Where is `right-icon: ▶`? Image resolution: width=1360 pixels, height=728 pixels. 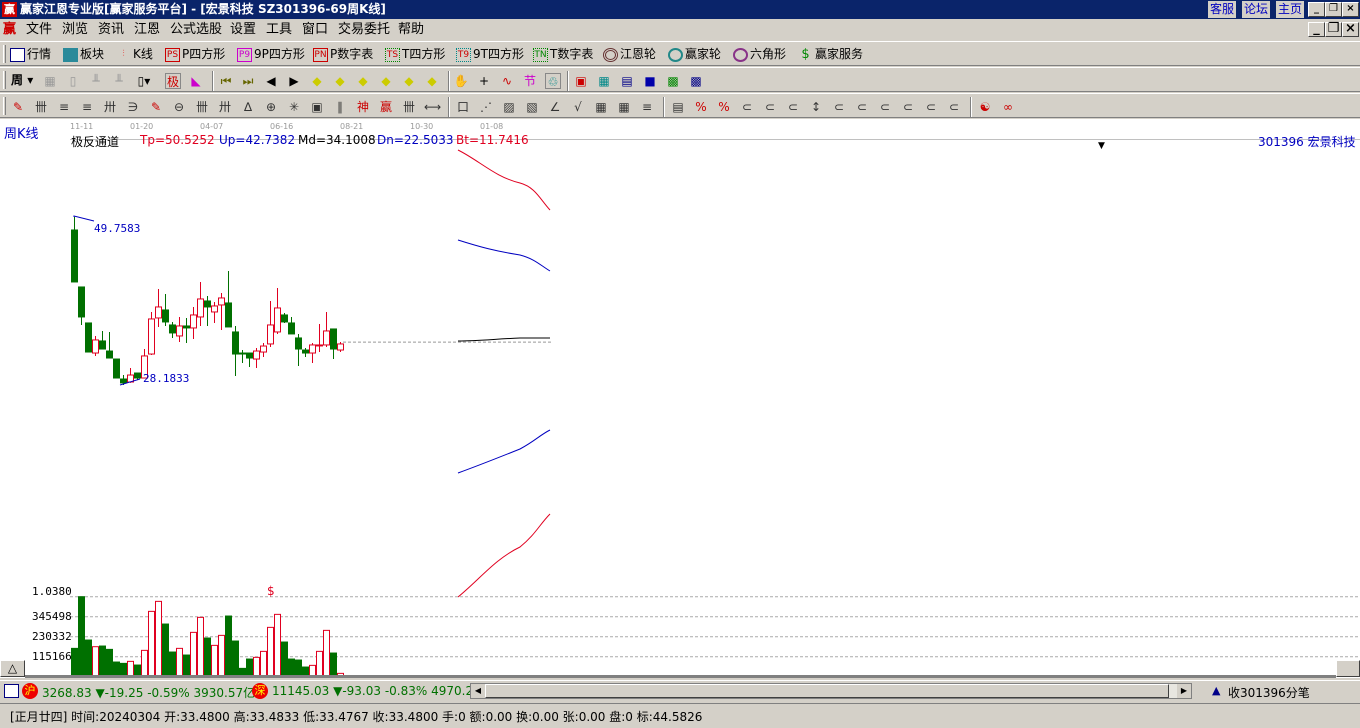 right-icon: ▶ is located at coordinates (294, 81).